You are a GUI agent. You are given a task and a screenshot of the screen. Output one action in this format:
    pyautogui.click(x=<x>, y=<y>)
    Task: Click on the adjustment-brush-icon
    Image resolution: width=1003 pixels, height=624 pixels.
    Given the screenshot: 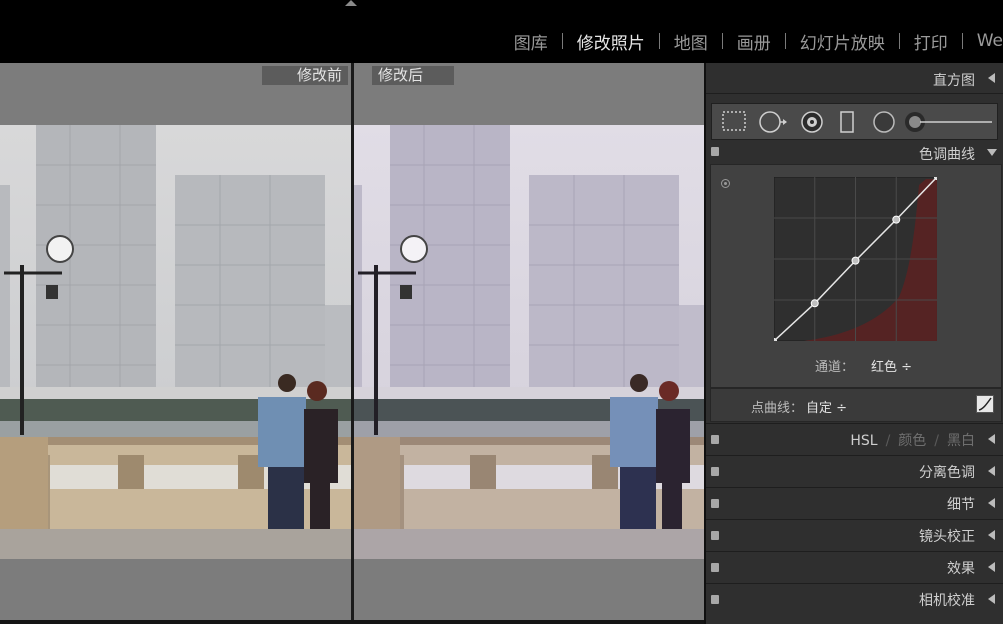 What is the action you would take?
    pyautogui.click(x=949, y=122)
    